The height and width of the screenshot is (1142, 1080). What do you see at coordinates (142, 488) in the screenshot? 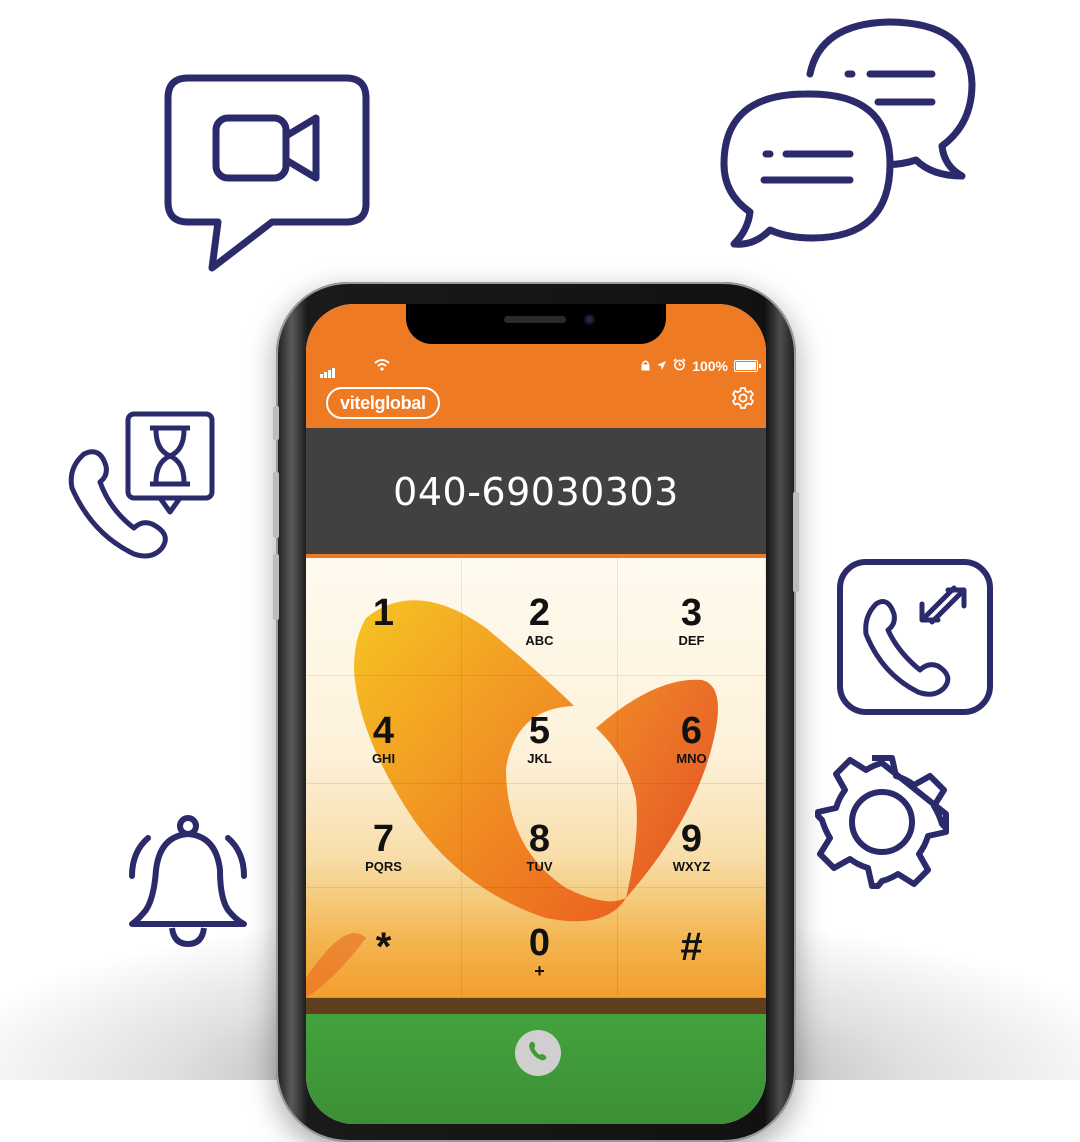
I see `call-waiting-icon` at bounding box center [142, 488].